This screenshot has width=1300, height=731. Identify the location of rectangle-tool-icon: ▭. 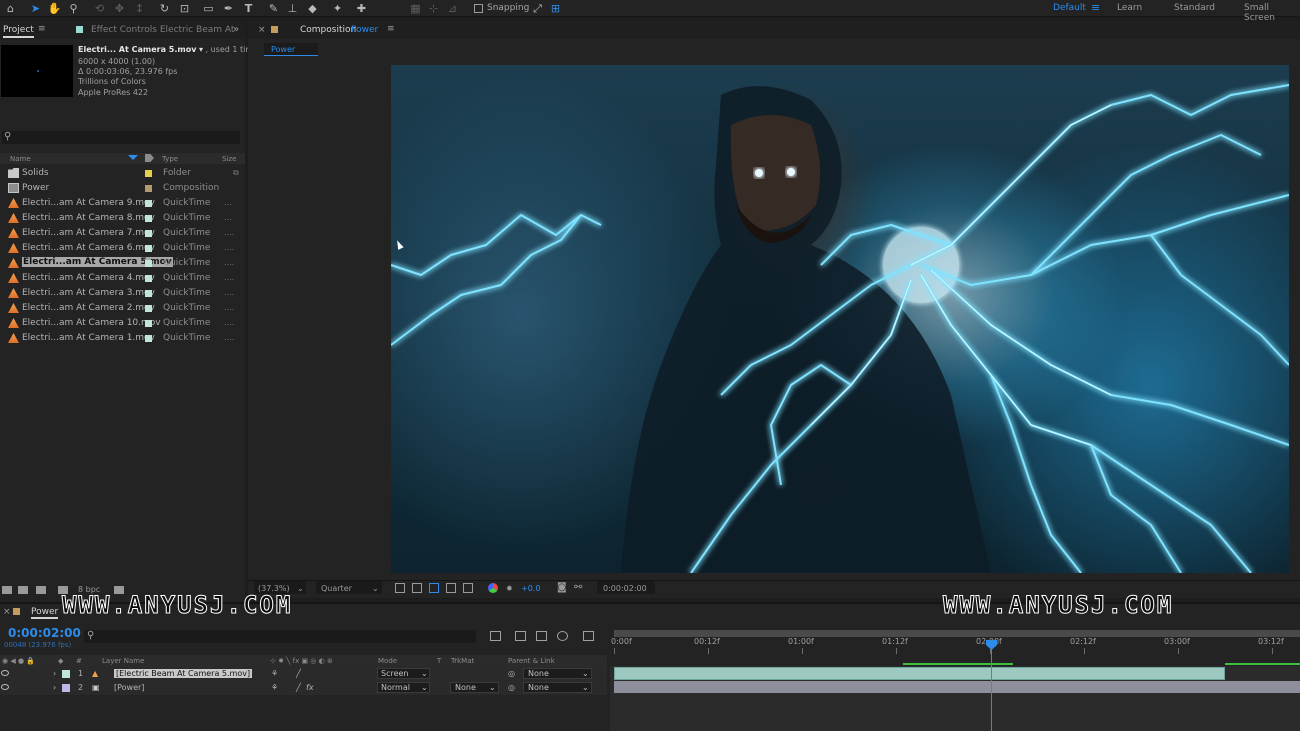
(208, 8).